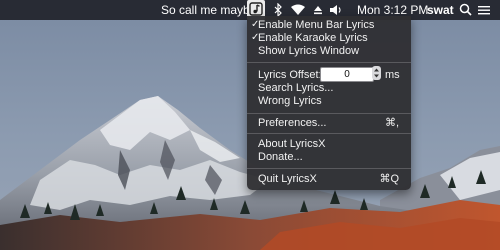 This screenshot has height=250, width=500. What do you see at coordinates (376, 73) in the screenshot?
I see `lyrics-offset-stepper` at bounding box center [376, 73].